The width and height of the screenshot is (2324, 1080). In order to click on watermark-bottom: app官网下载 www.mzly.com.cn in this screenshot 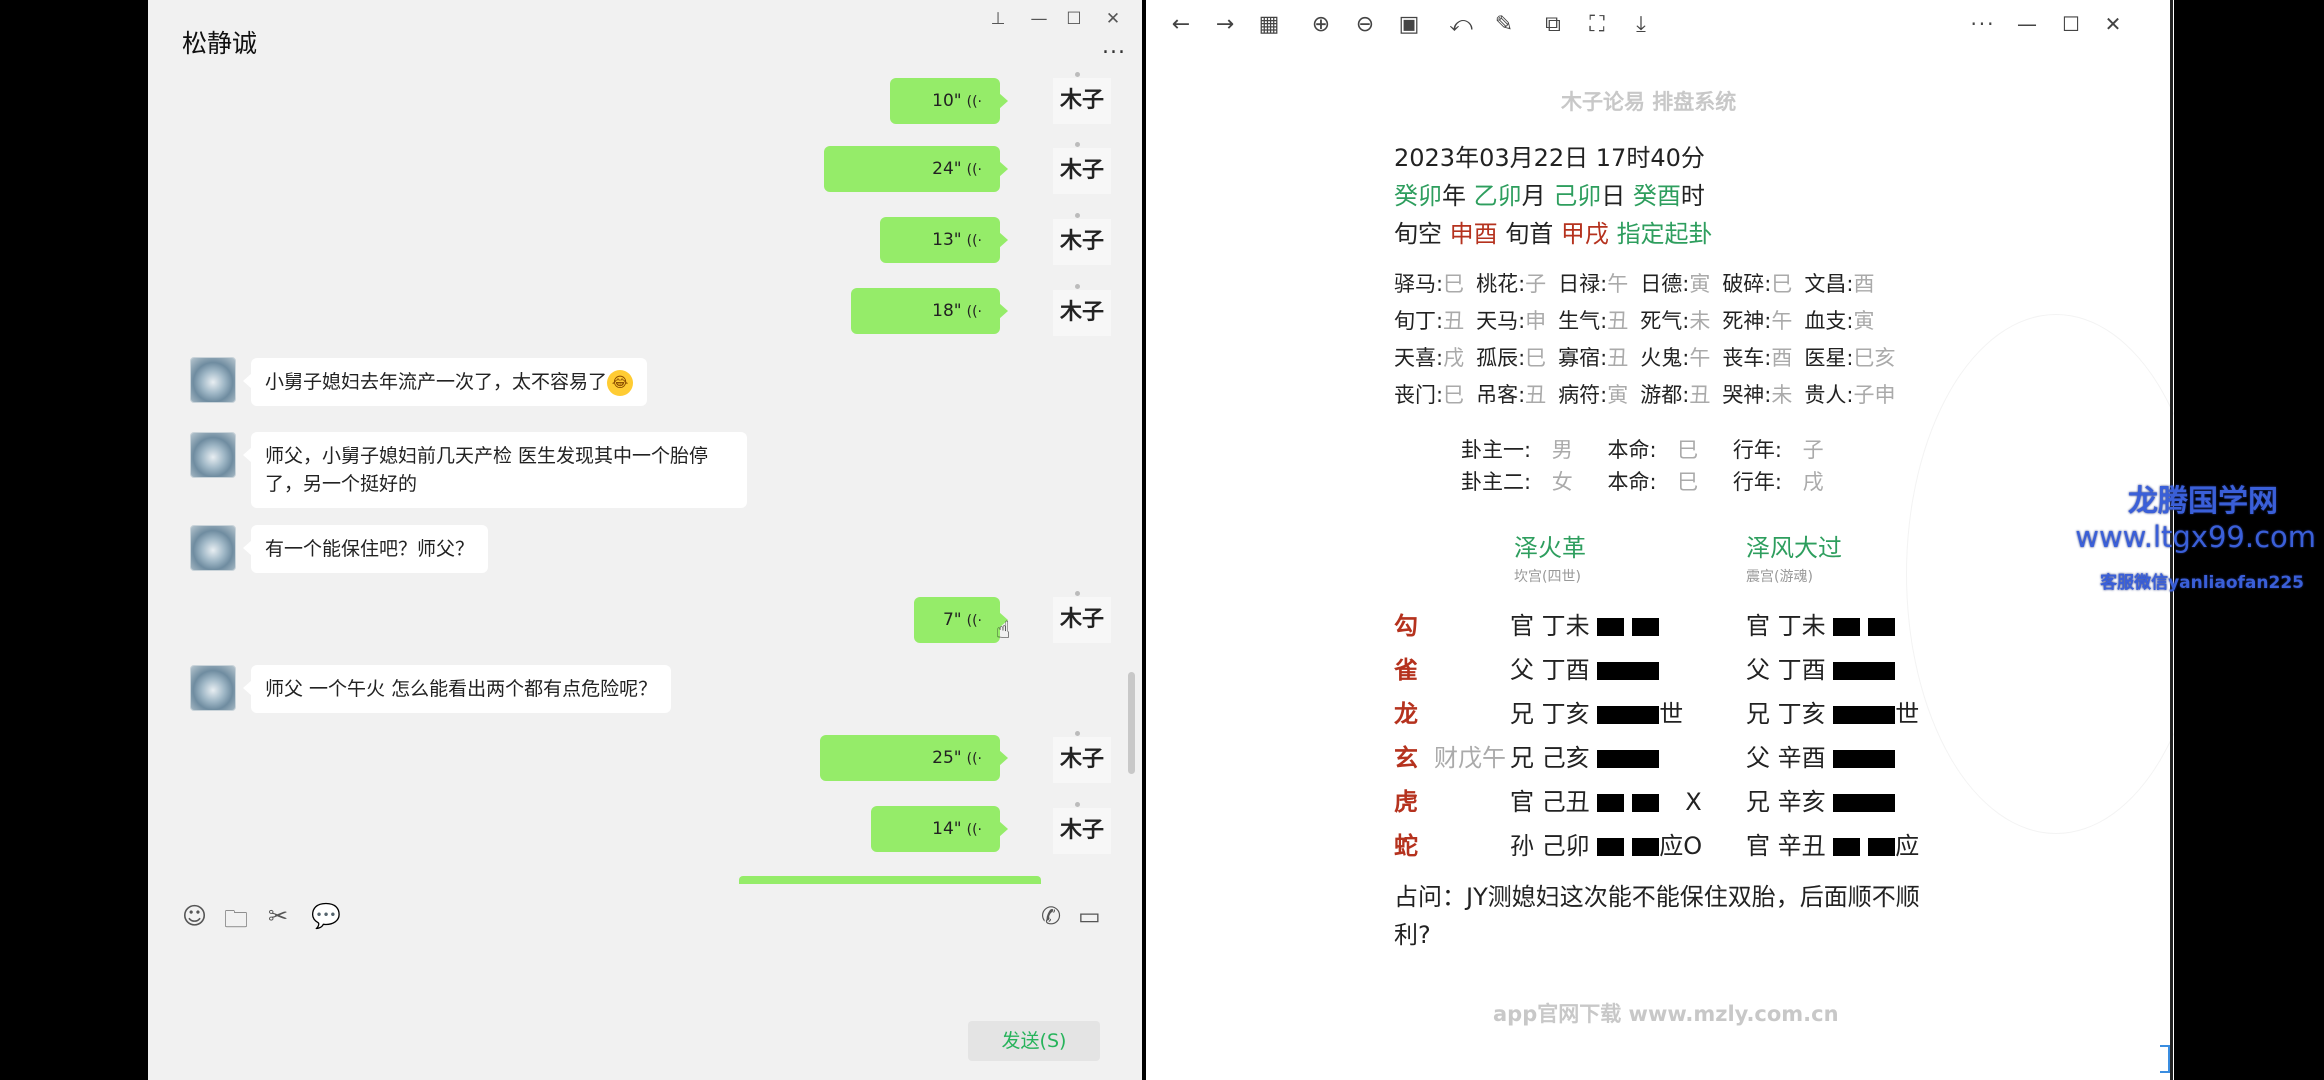, I will do `click(1666, 1014)`.